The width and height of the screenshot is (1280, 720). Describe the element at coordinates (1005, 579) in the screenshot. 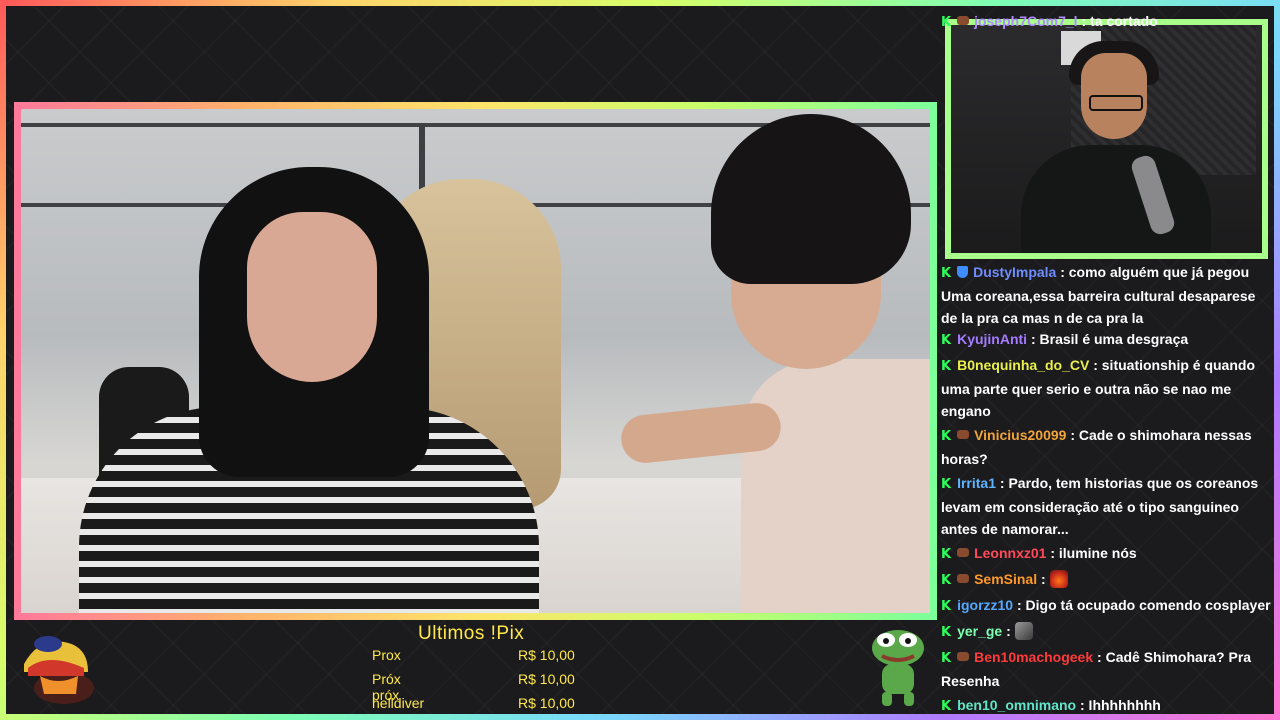

I see `chat-username: SemSinal` at that location.